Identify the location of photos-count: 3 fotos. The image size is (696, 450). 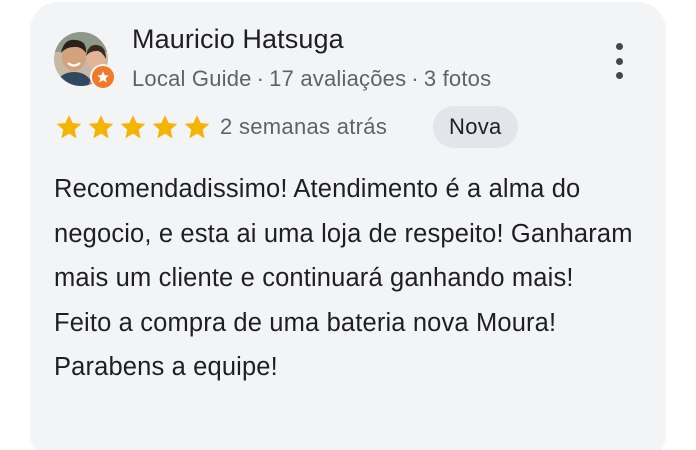
(457, 78).